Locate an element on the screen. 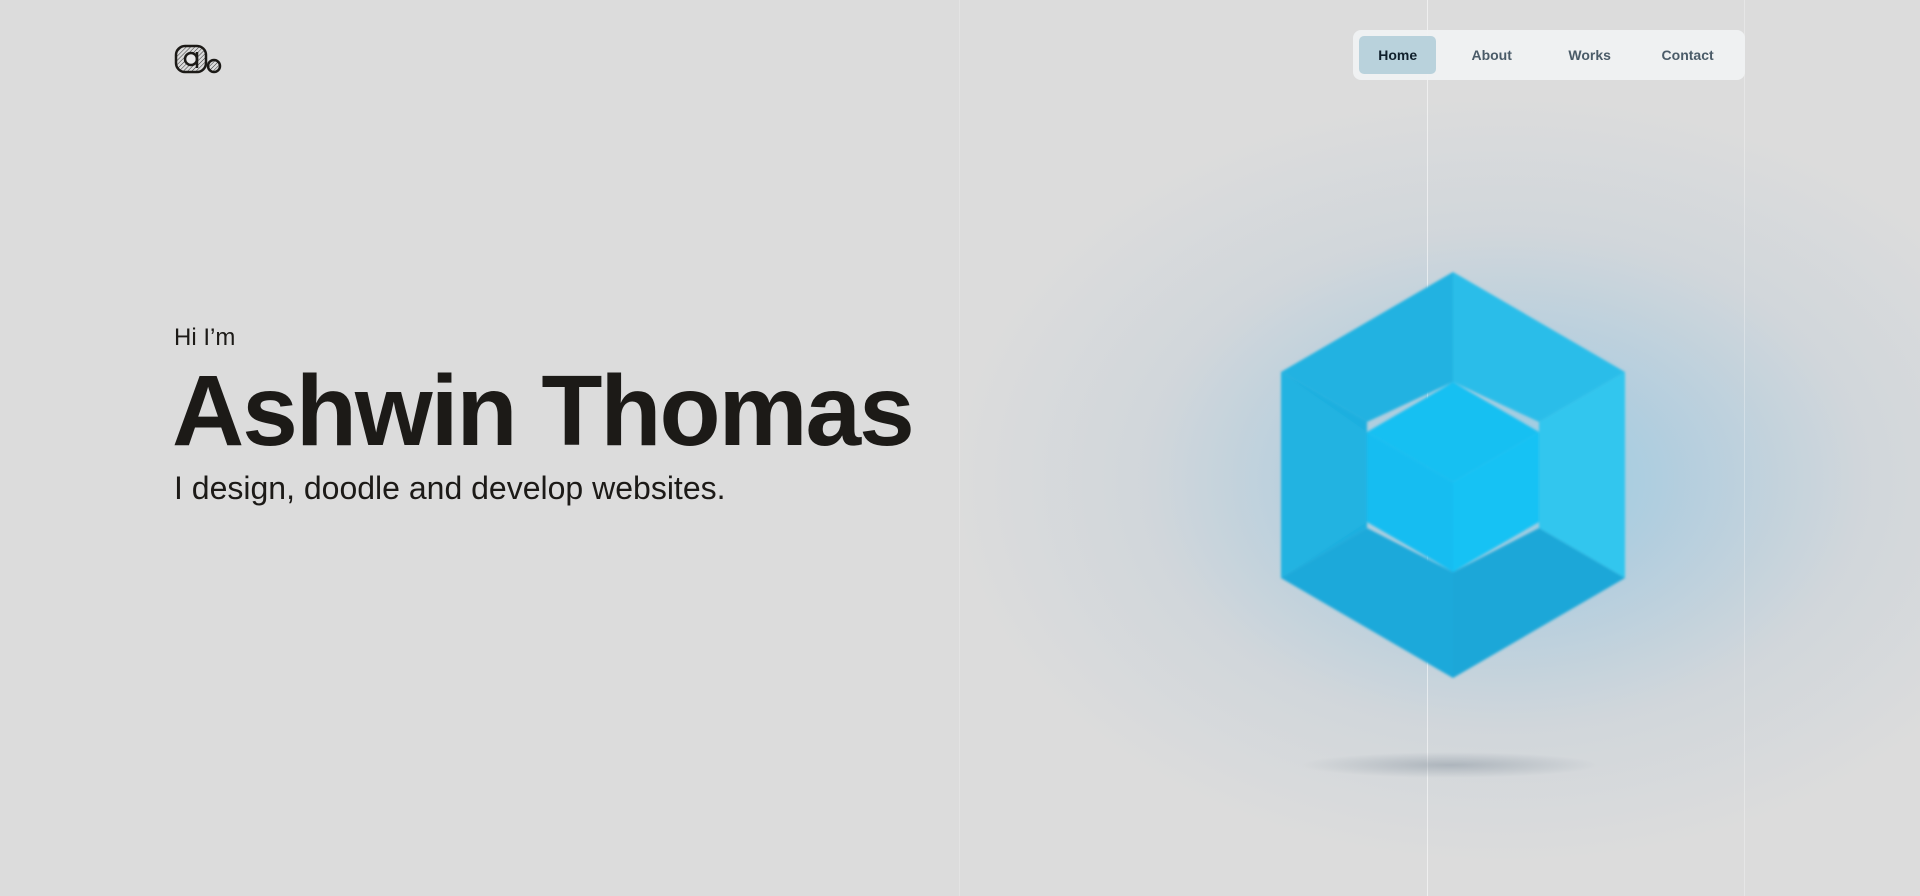 This screenshot has height=896, width=1920. ashwin-logo-icon is located at coordinates (198, 59).